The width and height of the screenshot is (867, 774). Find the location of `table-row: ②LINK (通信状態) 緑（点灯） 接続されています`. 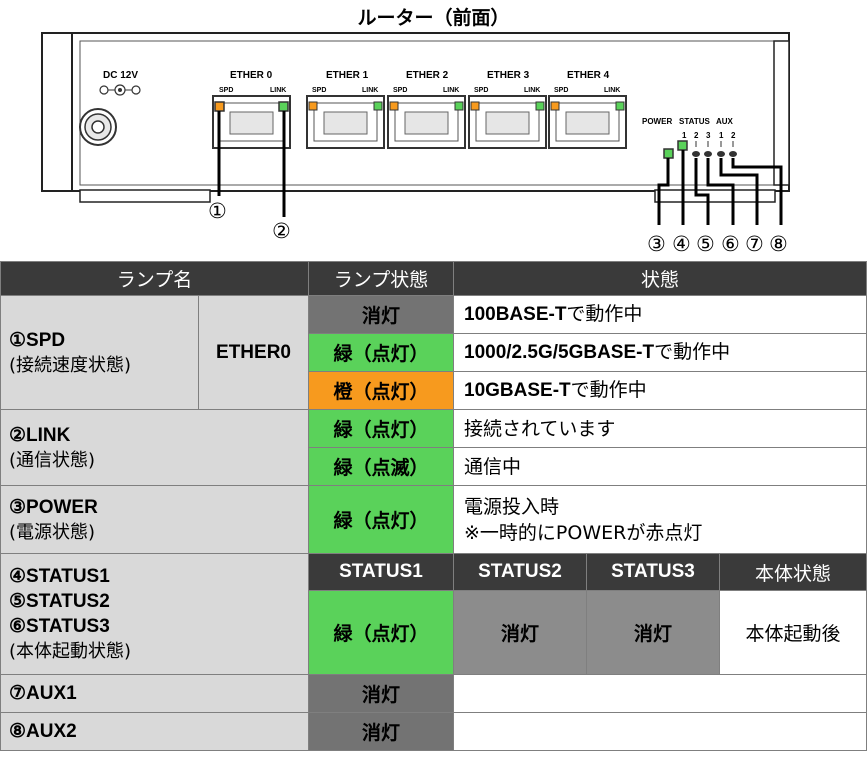

table-row: ②LINK (通信状態) 緑（点灯） 接続されています is located at coordinates (433, 447).